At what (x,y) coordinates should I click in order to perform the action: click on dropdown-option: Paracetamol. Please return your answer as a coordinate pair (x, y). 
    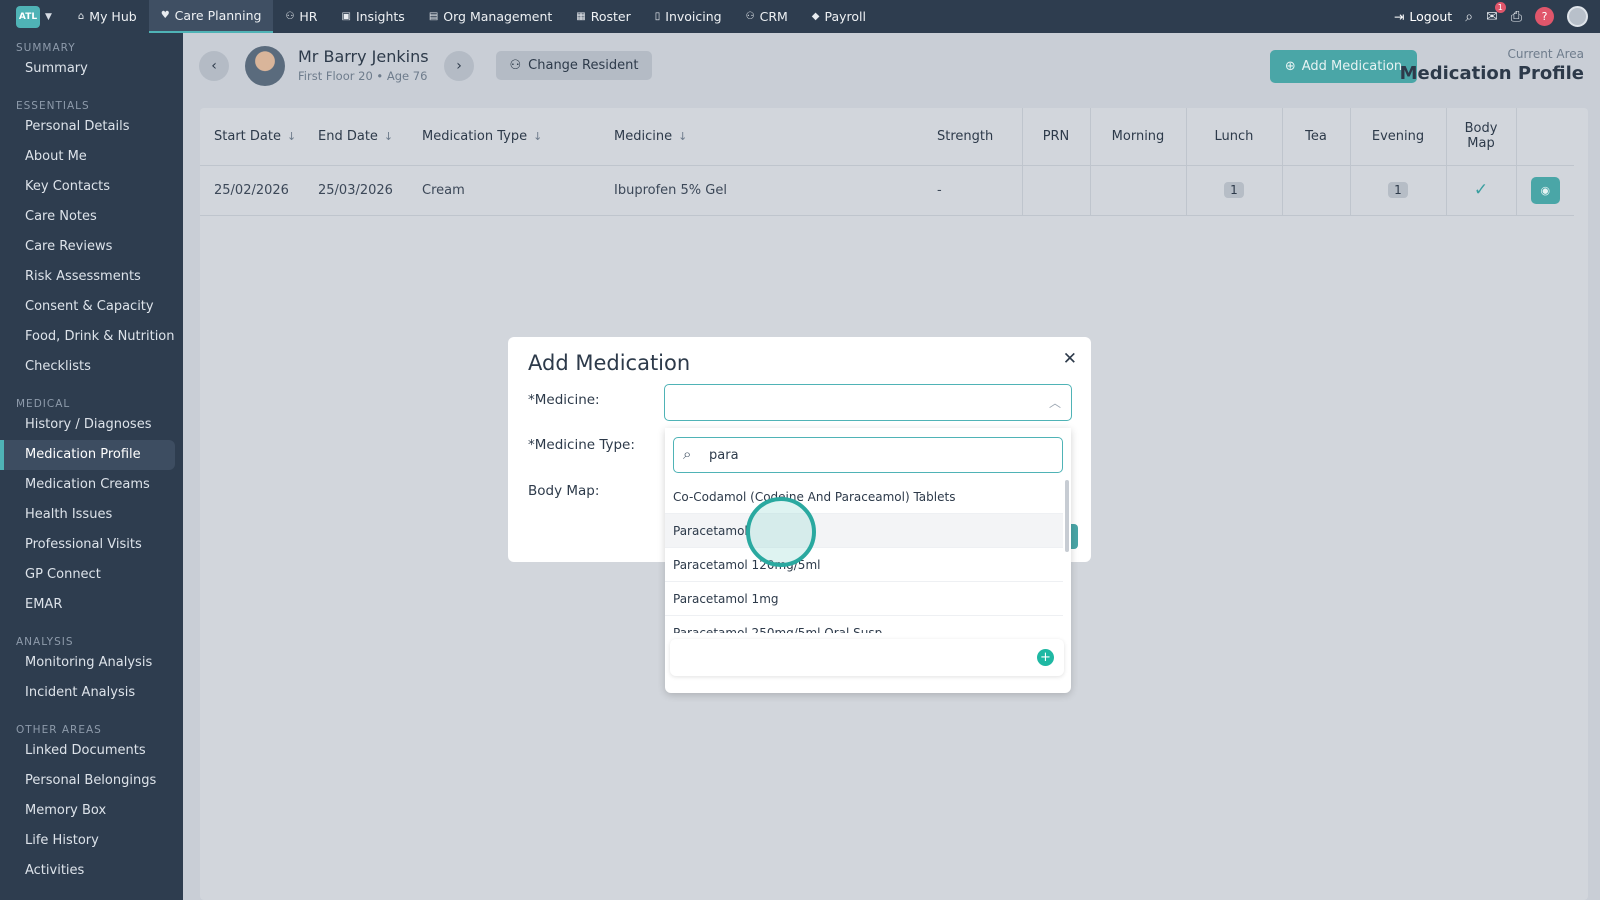
    Looking at the image, I should click on (864, 531).